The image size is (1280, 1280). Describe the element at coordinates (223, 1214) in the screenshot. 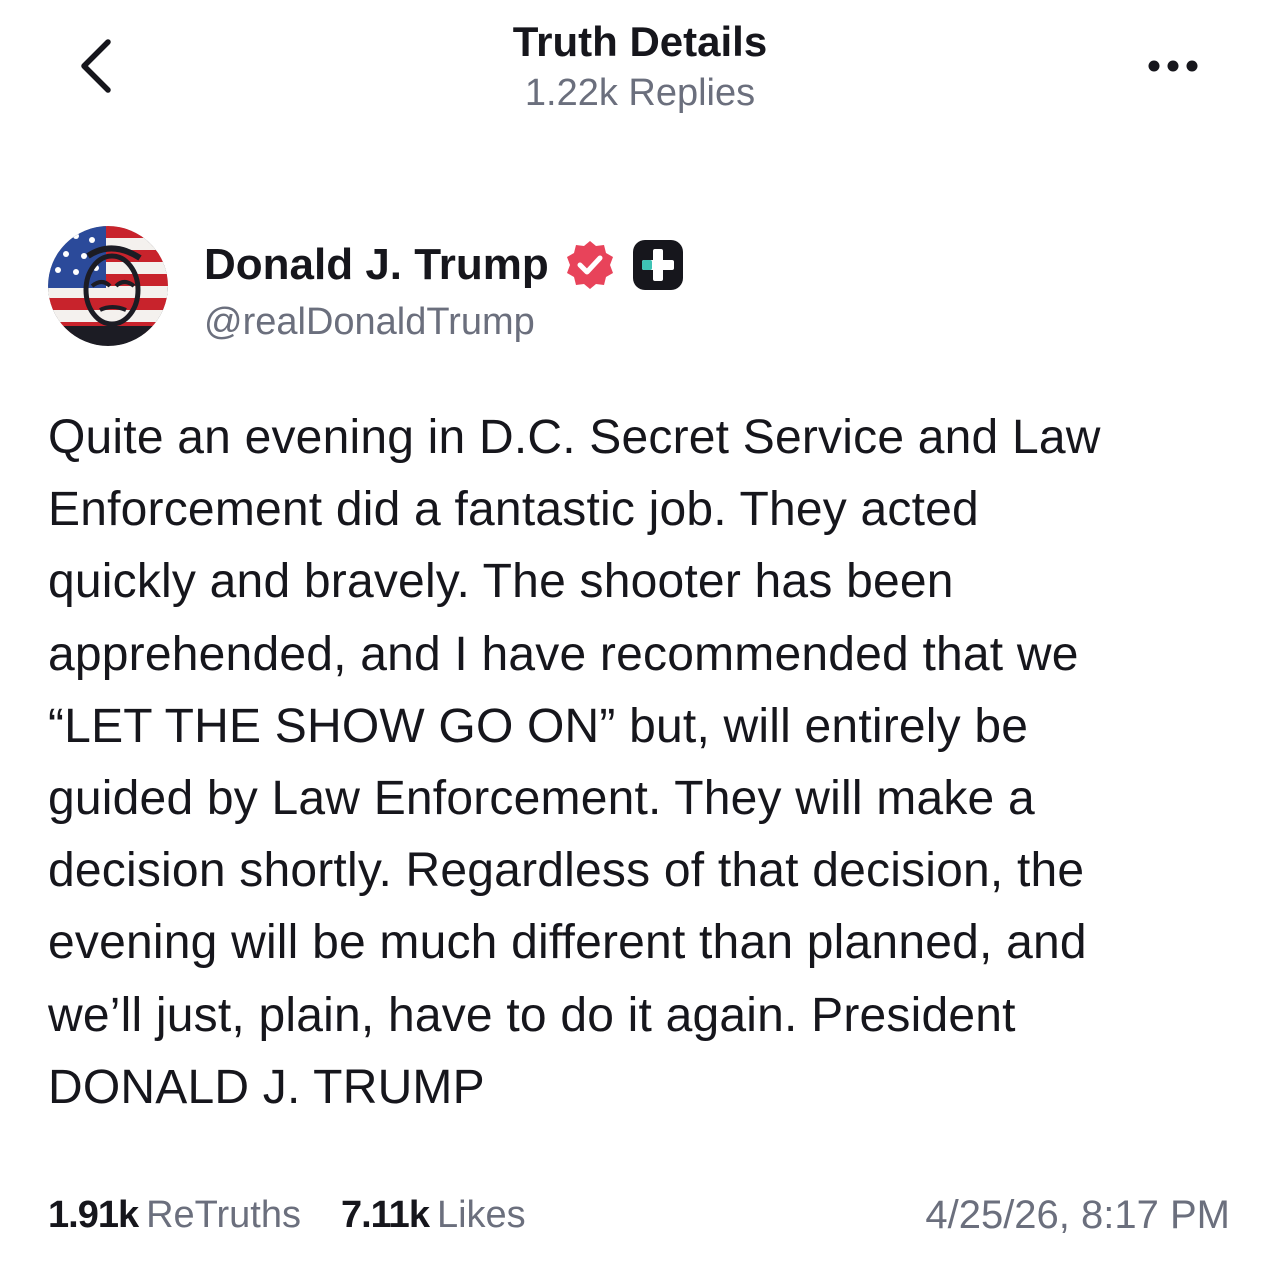

I see `retruths-label: ReTruths` at that location.